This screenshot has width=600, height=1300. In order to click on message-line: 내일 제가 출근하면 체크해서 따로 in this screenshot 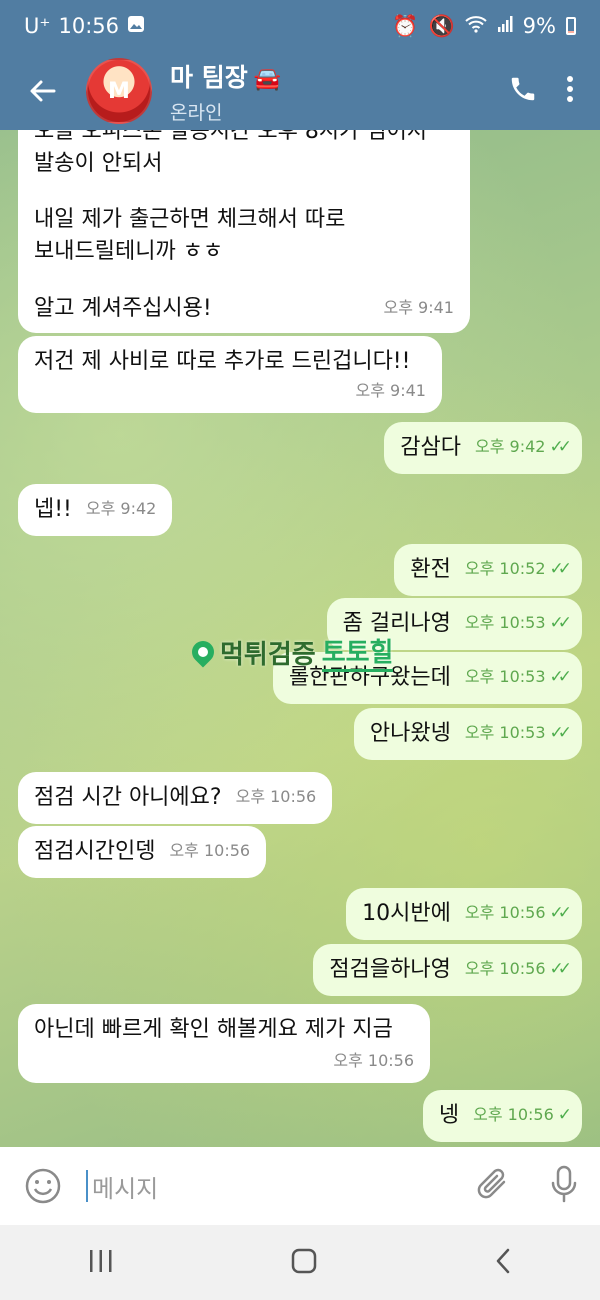, I will do `click(190, 219)`.